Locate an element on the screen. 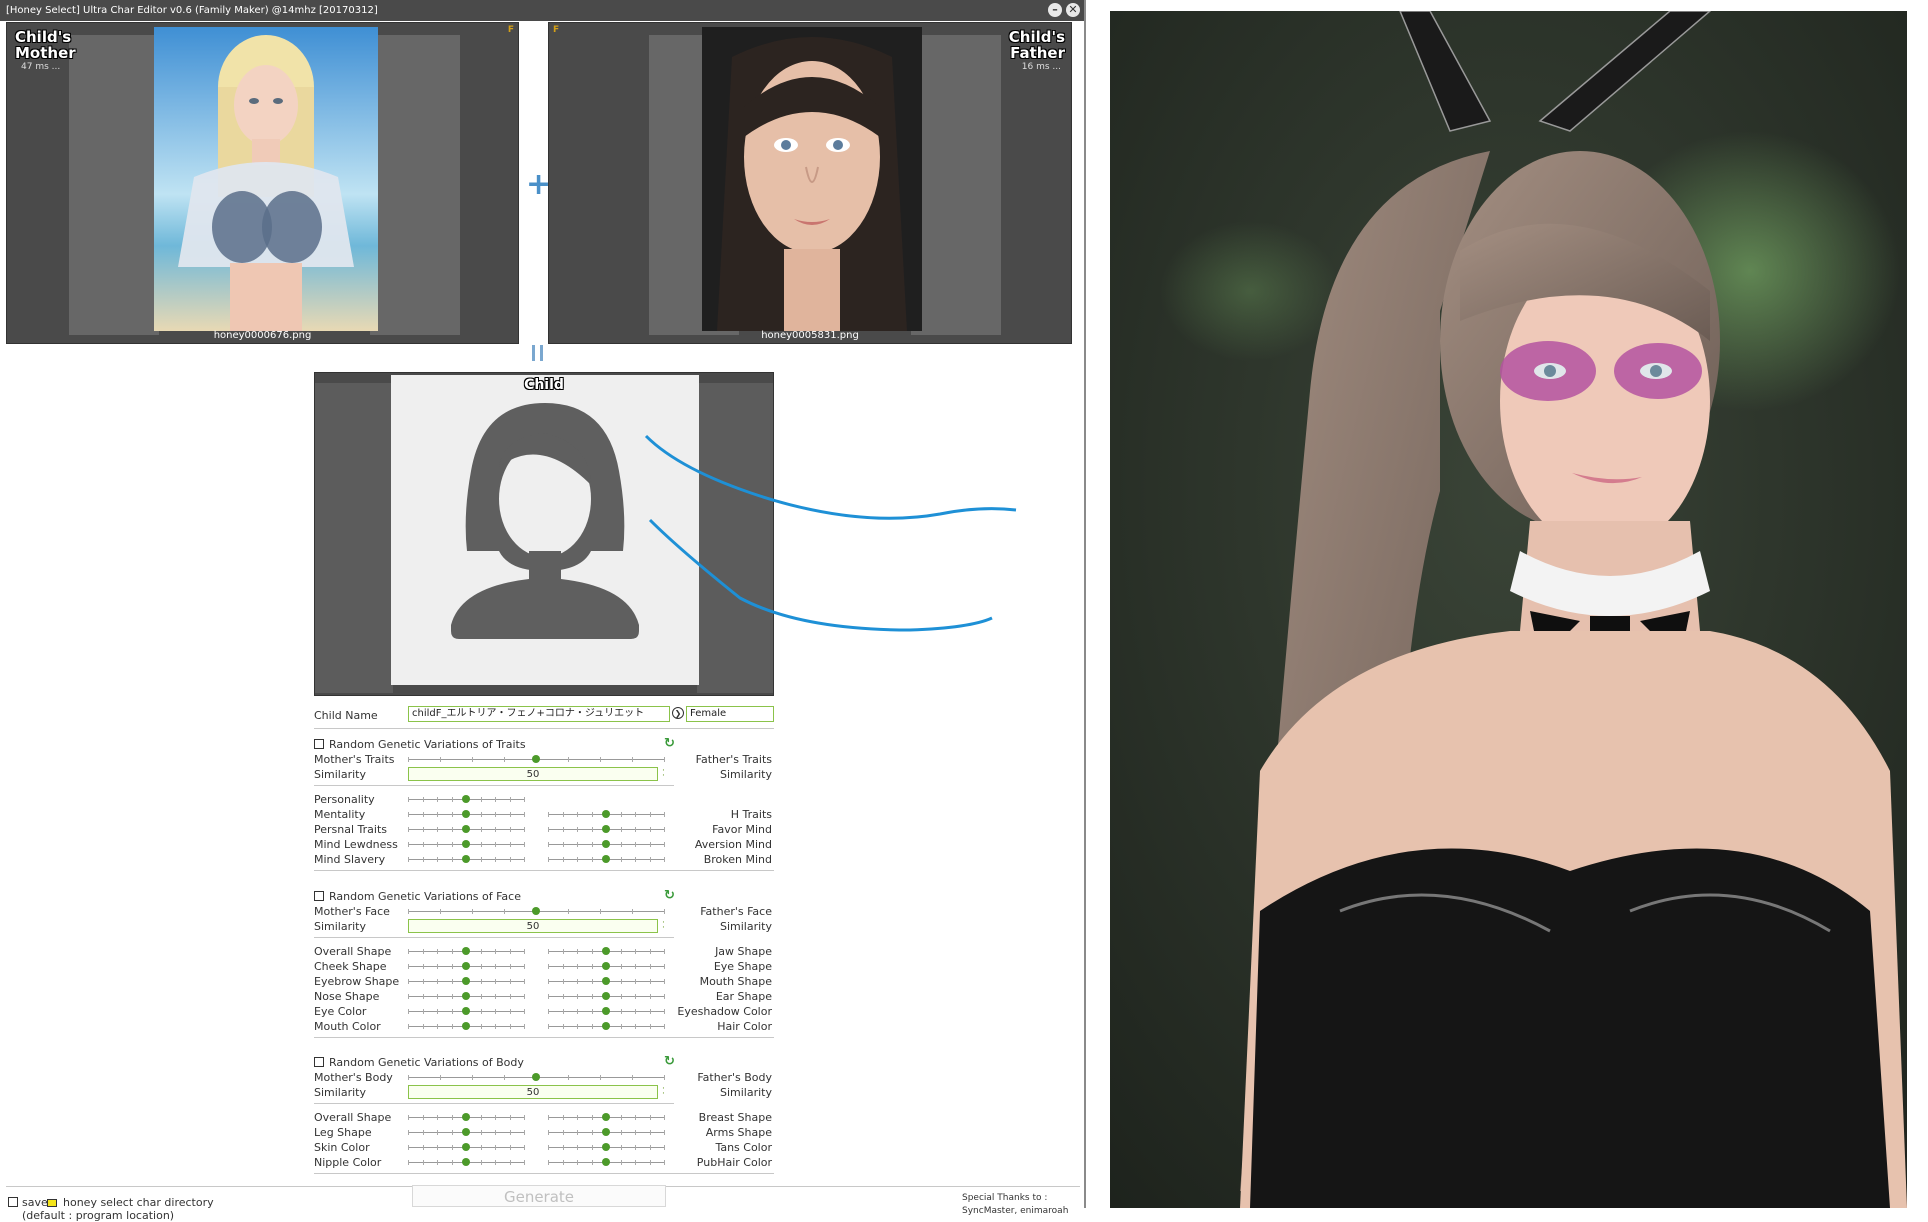 The height and width of the screenshot is (1222, 1928). traits-similarity-input: 50 is located at coordinates (533, 774).